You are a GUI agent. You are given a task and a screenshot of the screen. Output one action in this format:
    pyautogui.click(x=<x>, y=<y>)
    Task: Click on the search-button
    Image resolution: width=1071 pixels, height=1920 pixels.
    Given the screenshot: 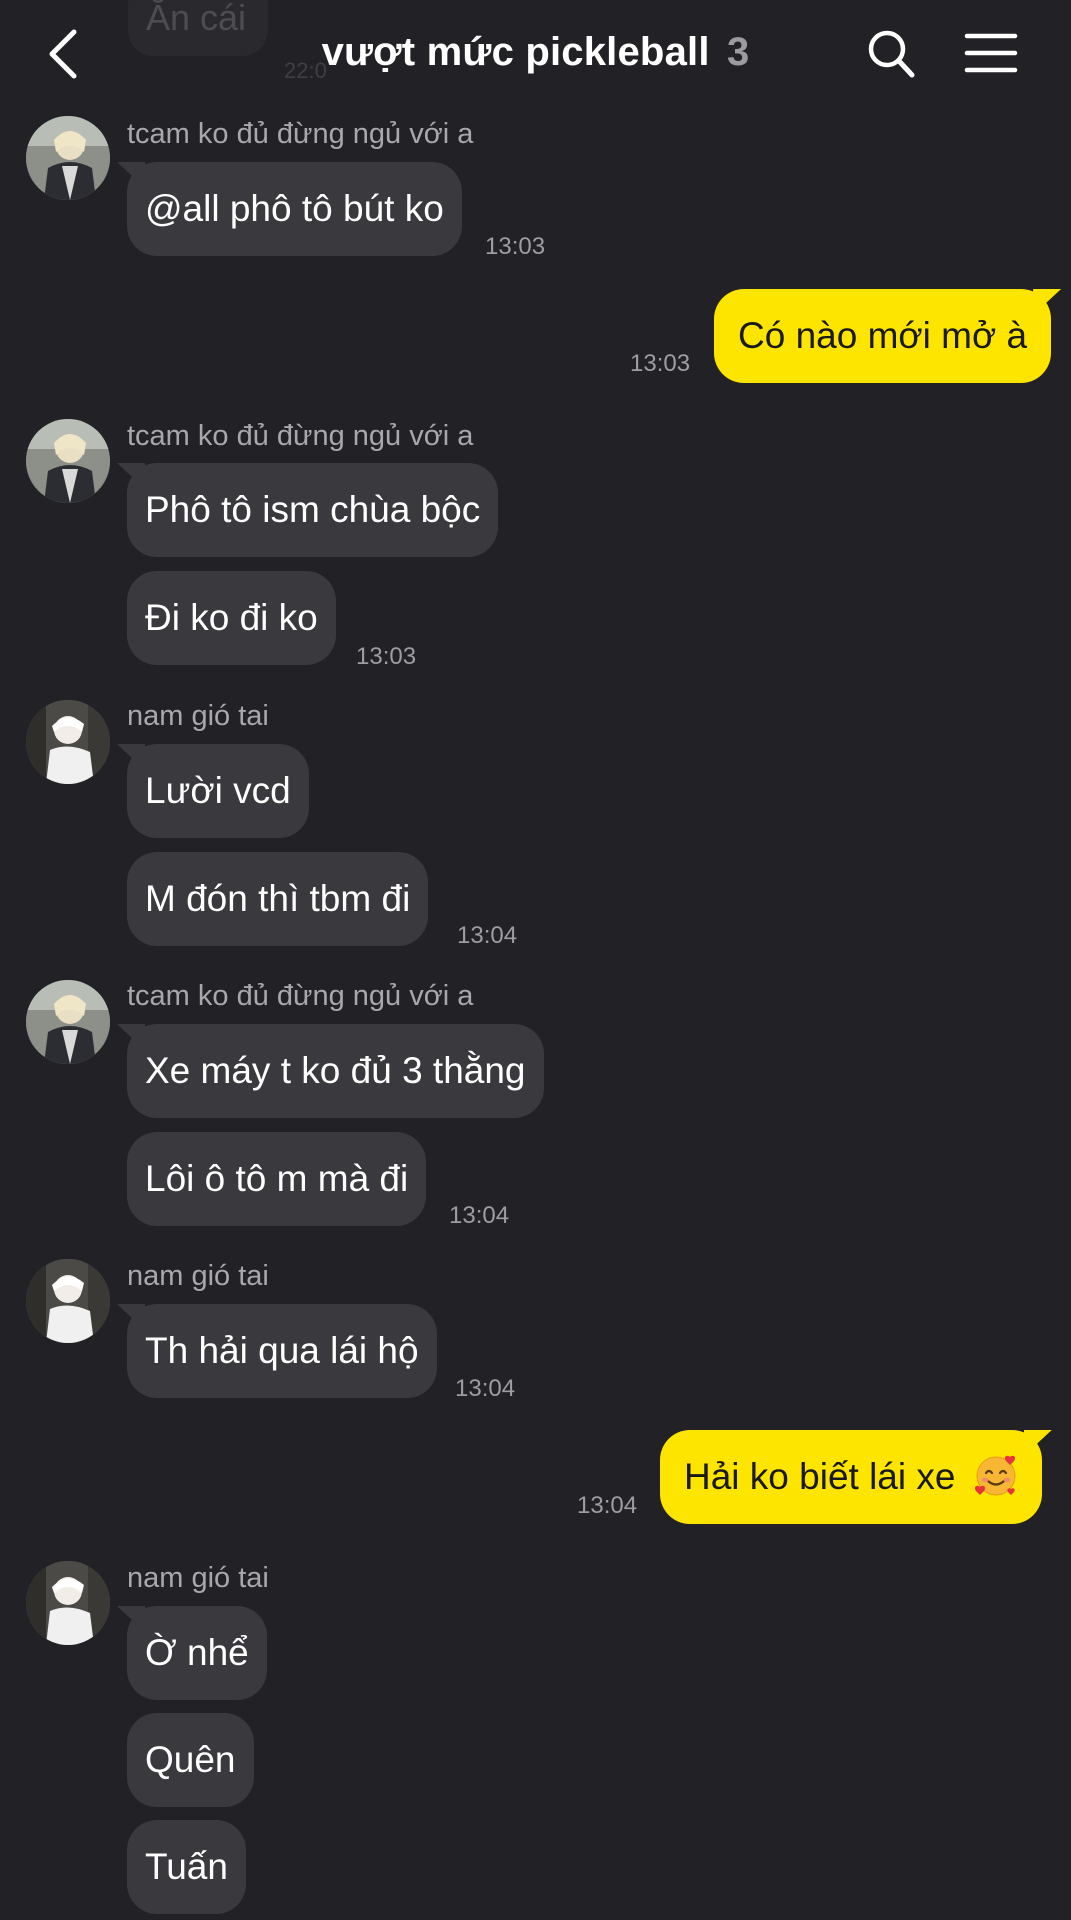 What is the action you would take?
    pyautogui.click(x=891, y=54)
    